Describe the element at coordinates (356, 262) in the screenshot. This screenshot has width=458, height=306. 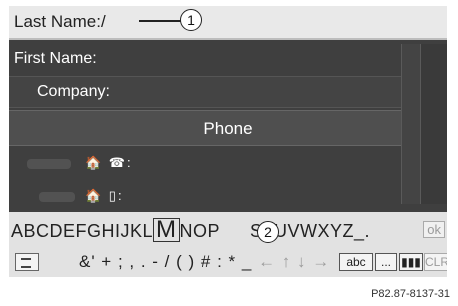
I see `abc-button: abc` at that location.